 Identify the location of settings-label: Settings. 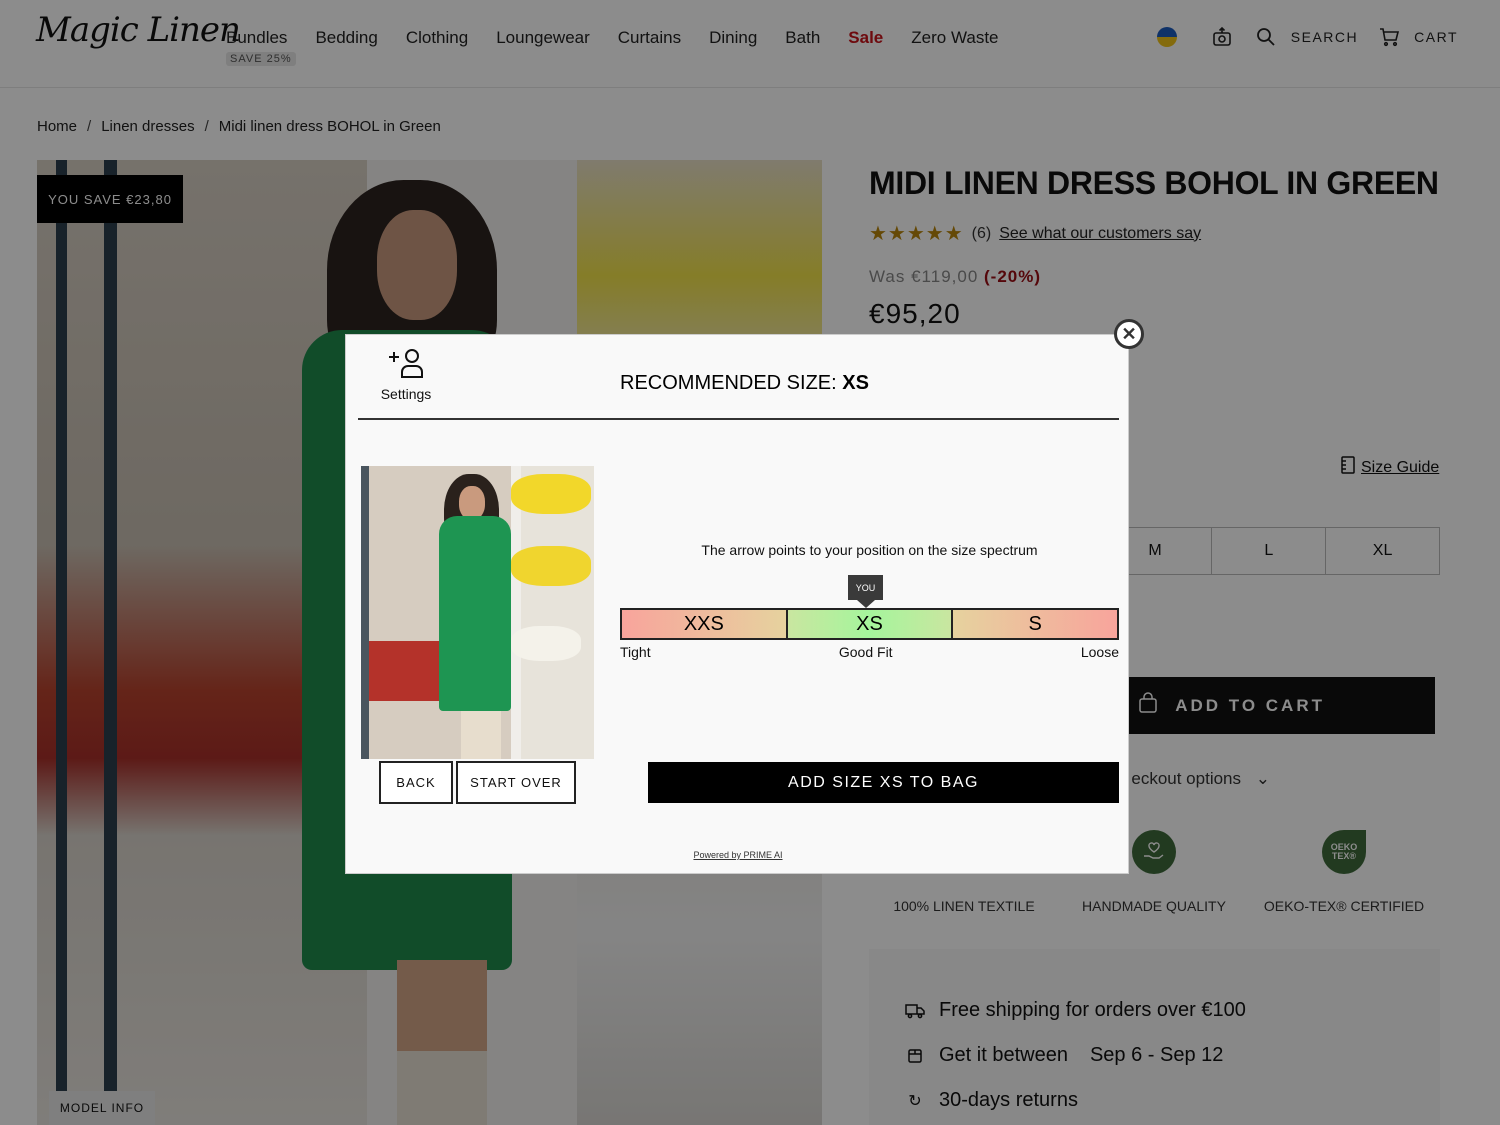
(406, 394).